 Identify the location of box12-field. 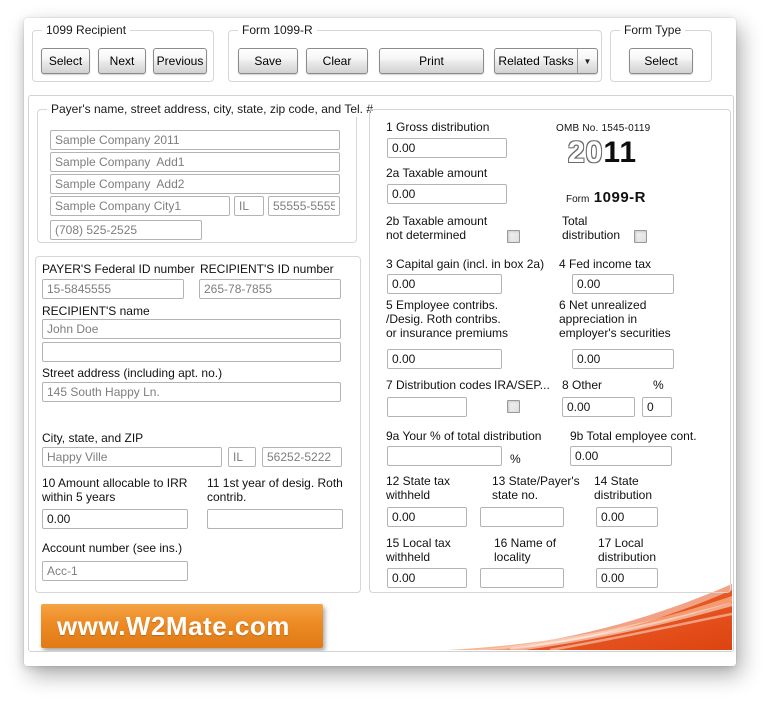
(427, 517).